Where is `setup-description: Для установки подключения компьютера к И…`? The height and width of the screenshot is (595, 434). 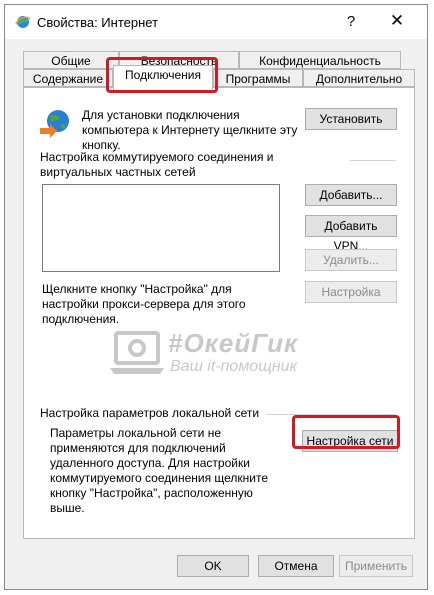
setup-description: Для установки подключения компьютера к И… is located at coordinates (190, 130).